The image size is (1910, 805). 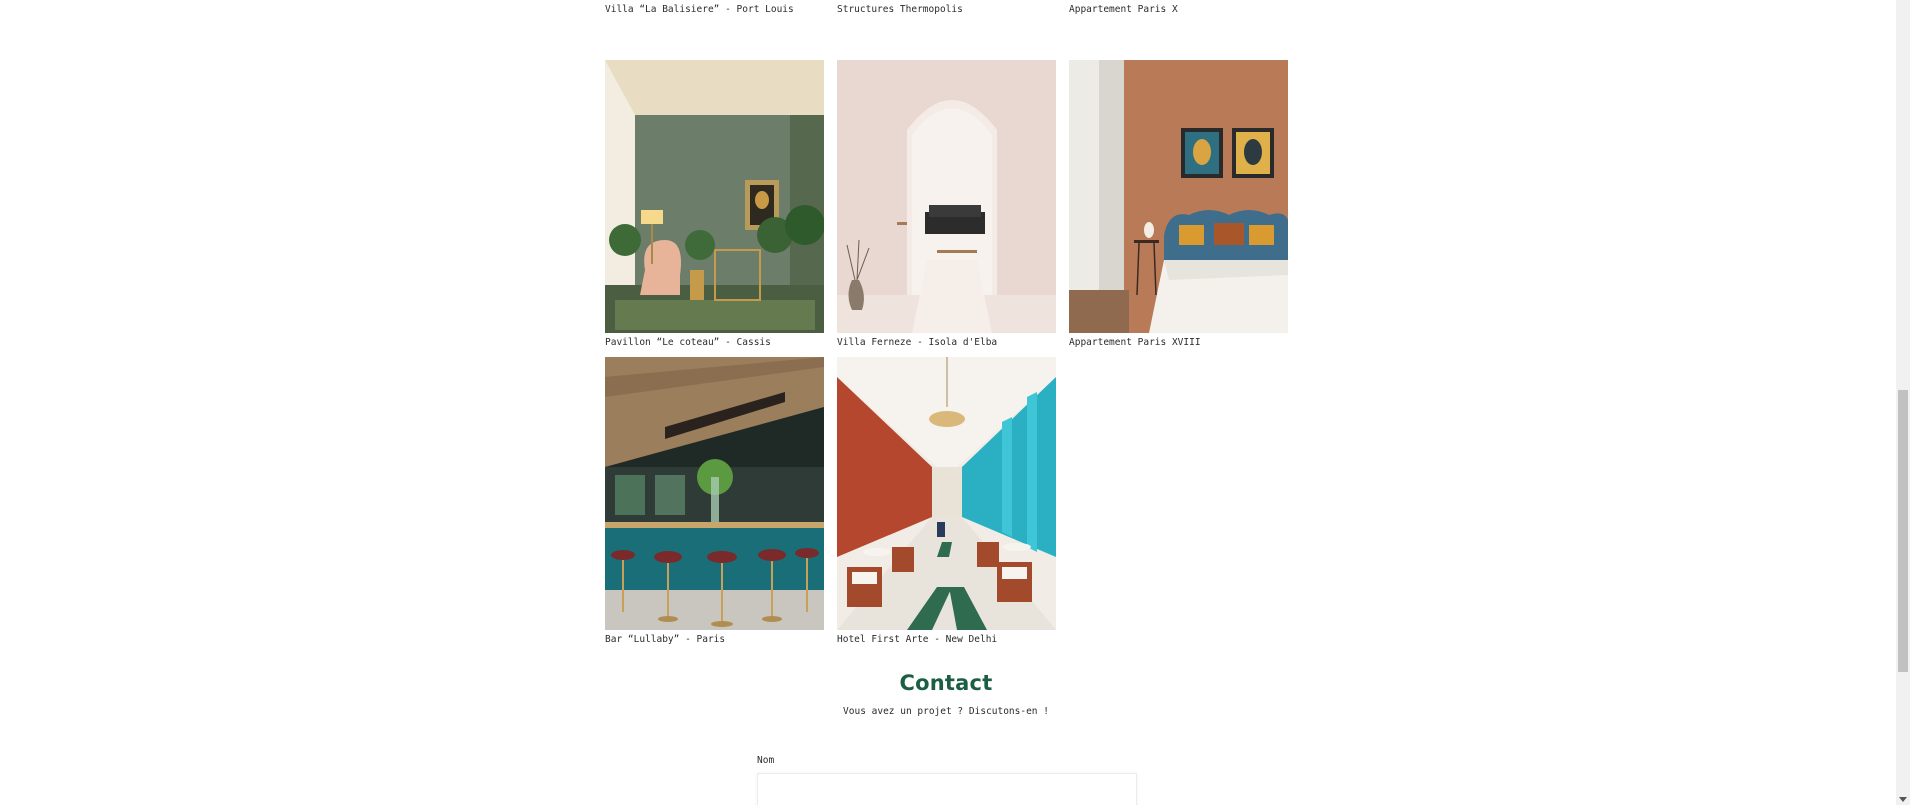 I want to click on vertical-scrollbar, so click(x=1903, y=402).